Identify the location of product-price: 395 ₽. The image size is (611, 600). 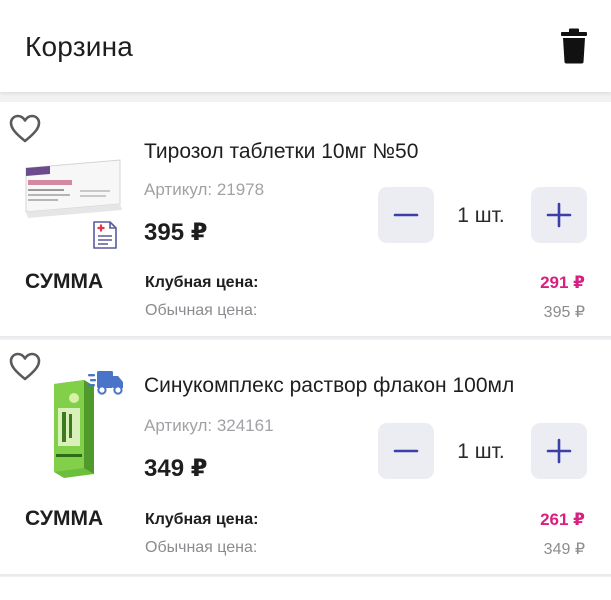
(176, 232).